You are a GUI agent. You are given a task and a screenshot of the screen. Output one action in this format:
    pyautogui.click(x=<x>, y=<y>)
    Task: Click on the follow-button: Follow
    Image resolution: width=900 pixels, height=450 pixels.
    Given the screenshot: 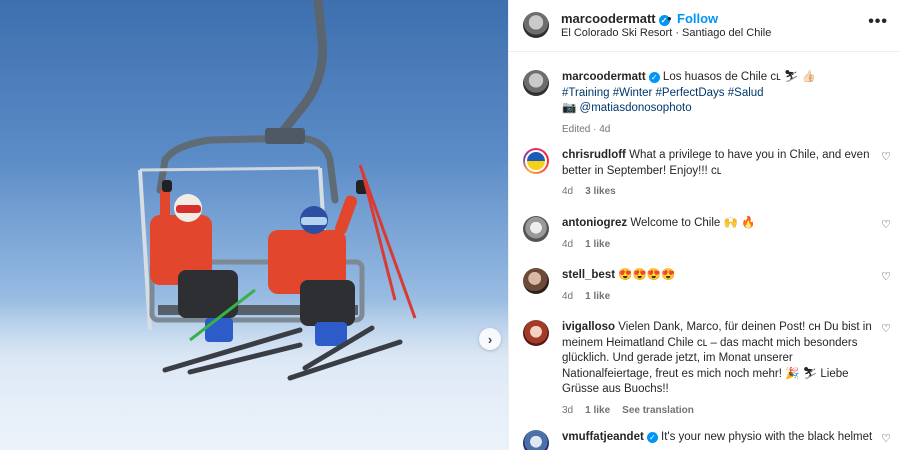 What is the action you would take?
    pyautogui.click(x=697, y=18)
    